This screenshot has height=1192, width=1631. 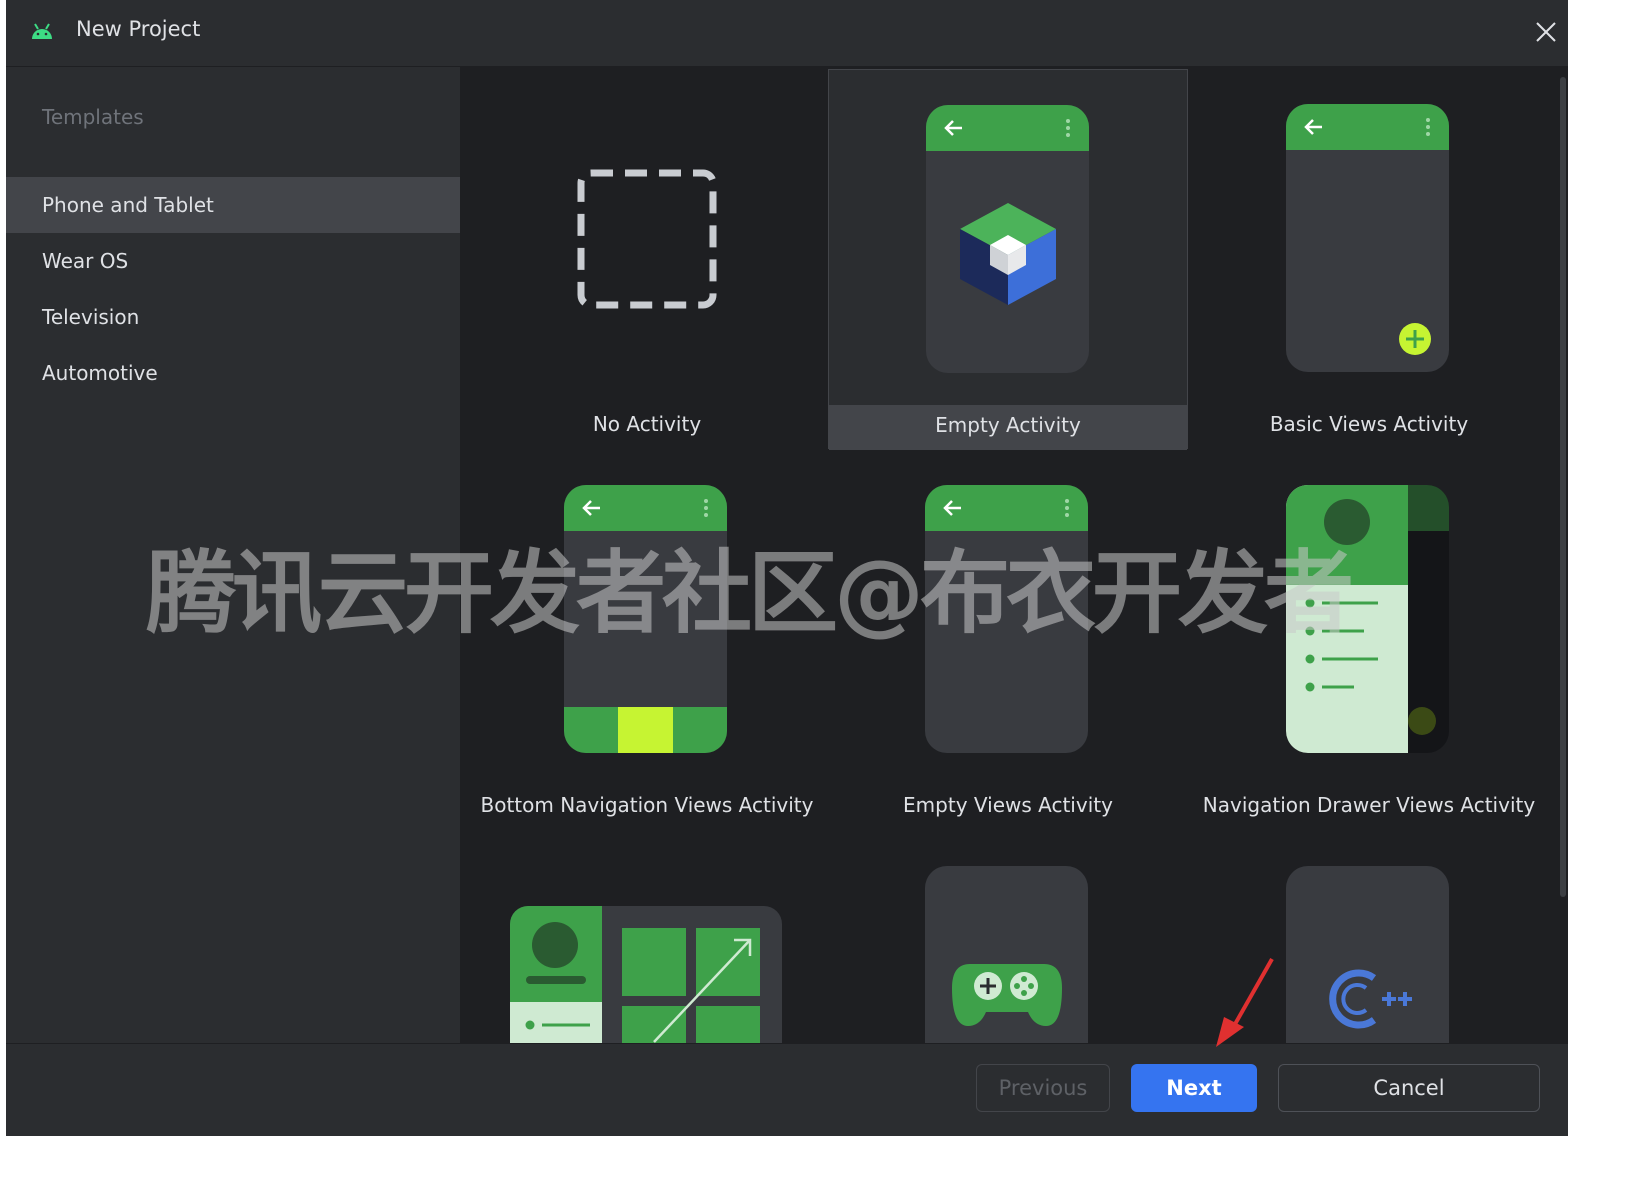 I want to click on template-label: No Activity, so click(x=647, y=424).